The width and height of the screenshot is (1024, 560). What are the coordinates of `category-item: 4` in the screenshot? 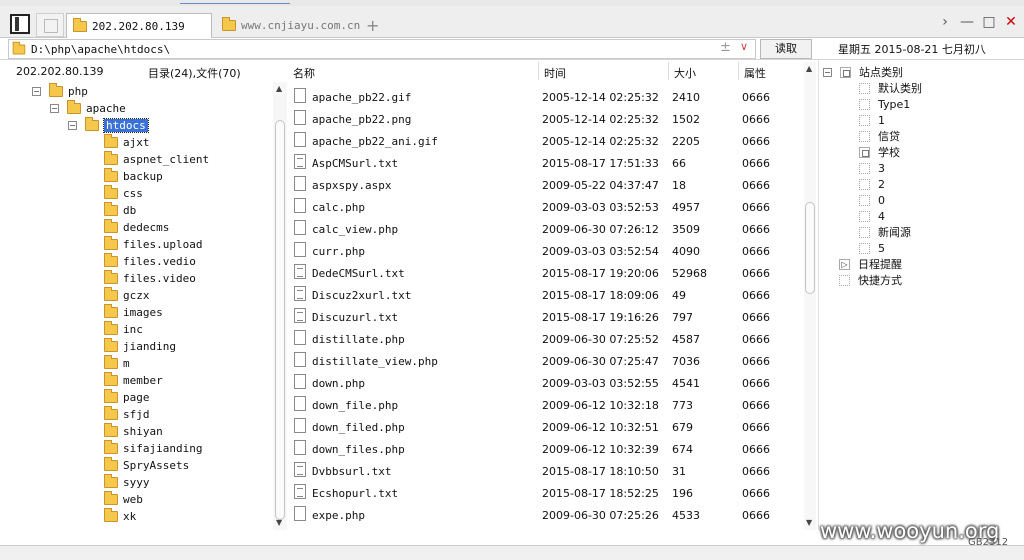 It's located at (872, 216).